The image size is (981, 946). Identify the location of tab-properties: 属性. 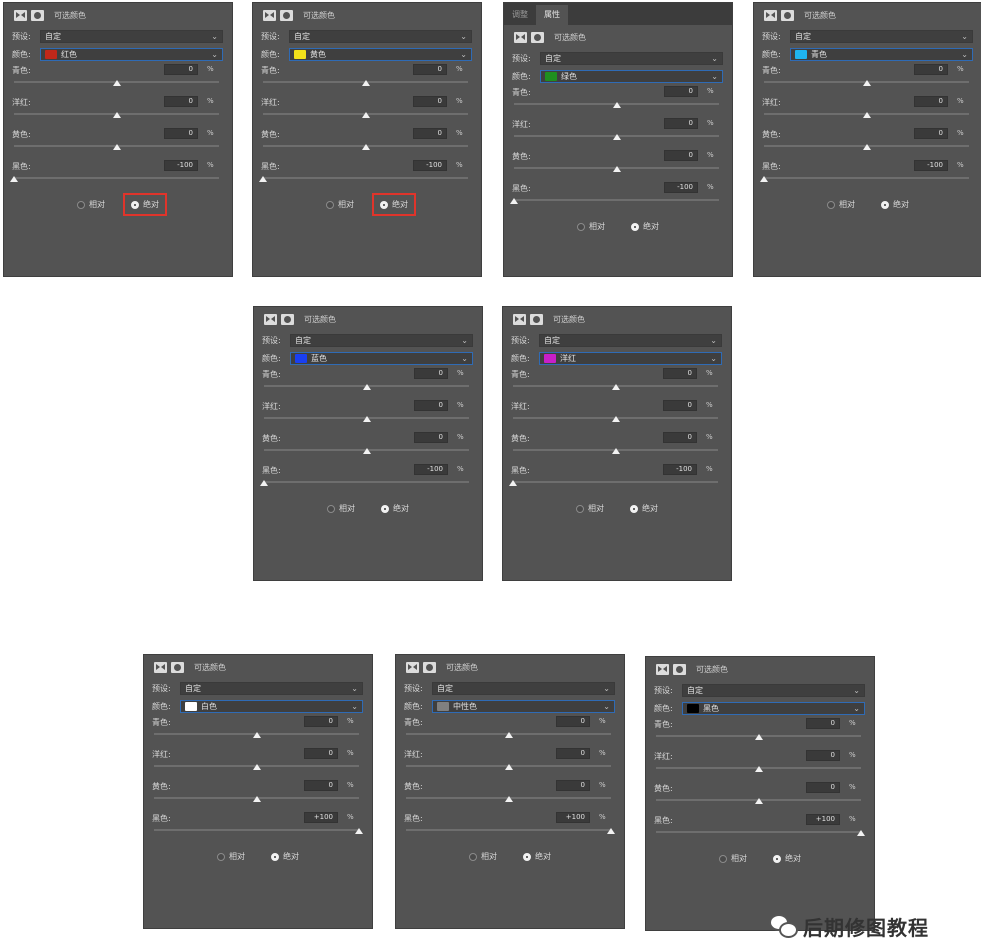
(552, 15).